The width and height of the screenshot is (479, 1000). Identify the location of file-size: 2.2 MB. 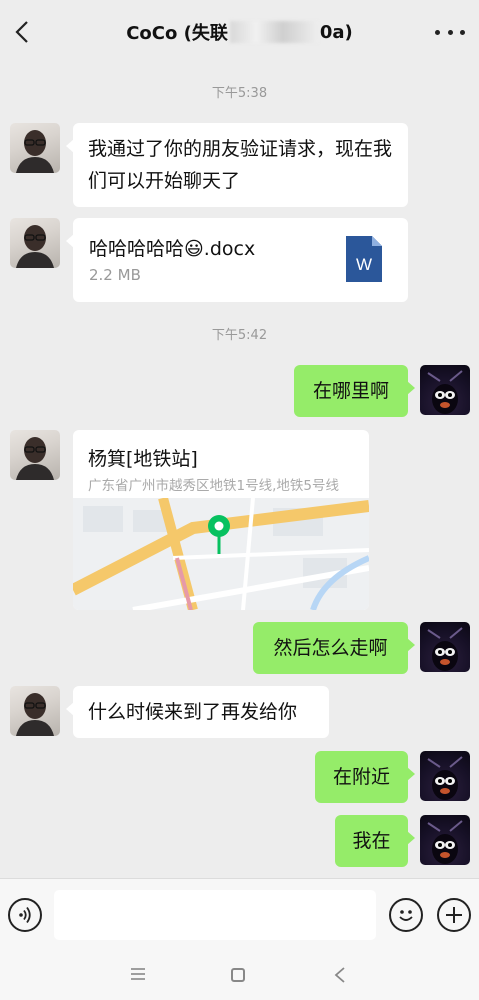
(115, 275).